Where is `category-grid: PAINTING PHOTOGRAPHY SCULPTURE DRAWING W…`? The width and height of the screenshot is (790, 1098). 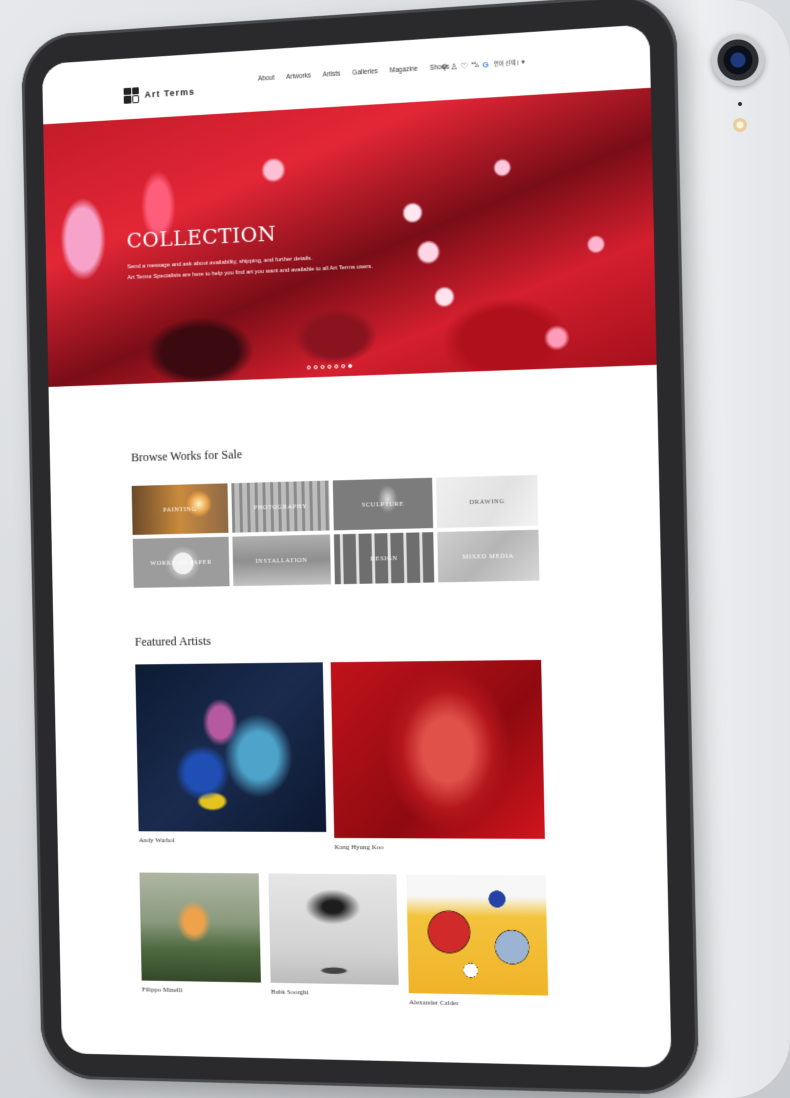 category-grid: PAINTING PHOTOGRAPHY SCULPTURE DRAWING W… is located at coordinates (335, 531).